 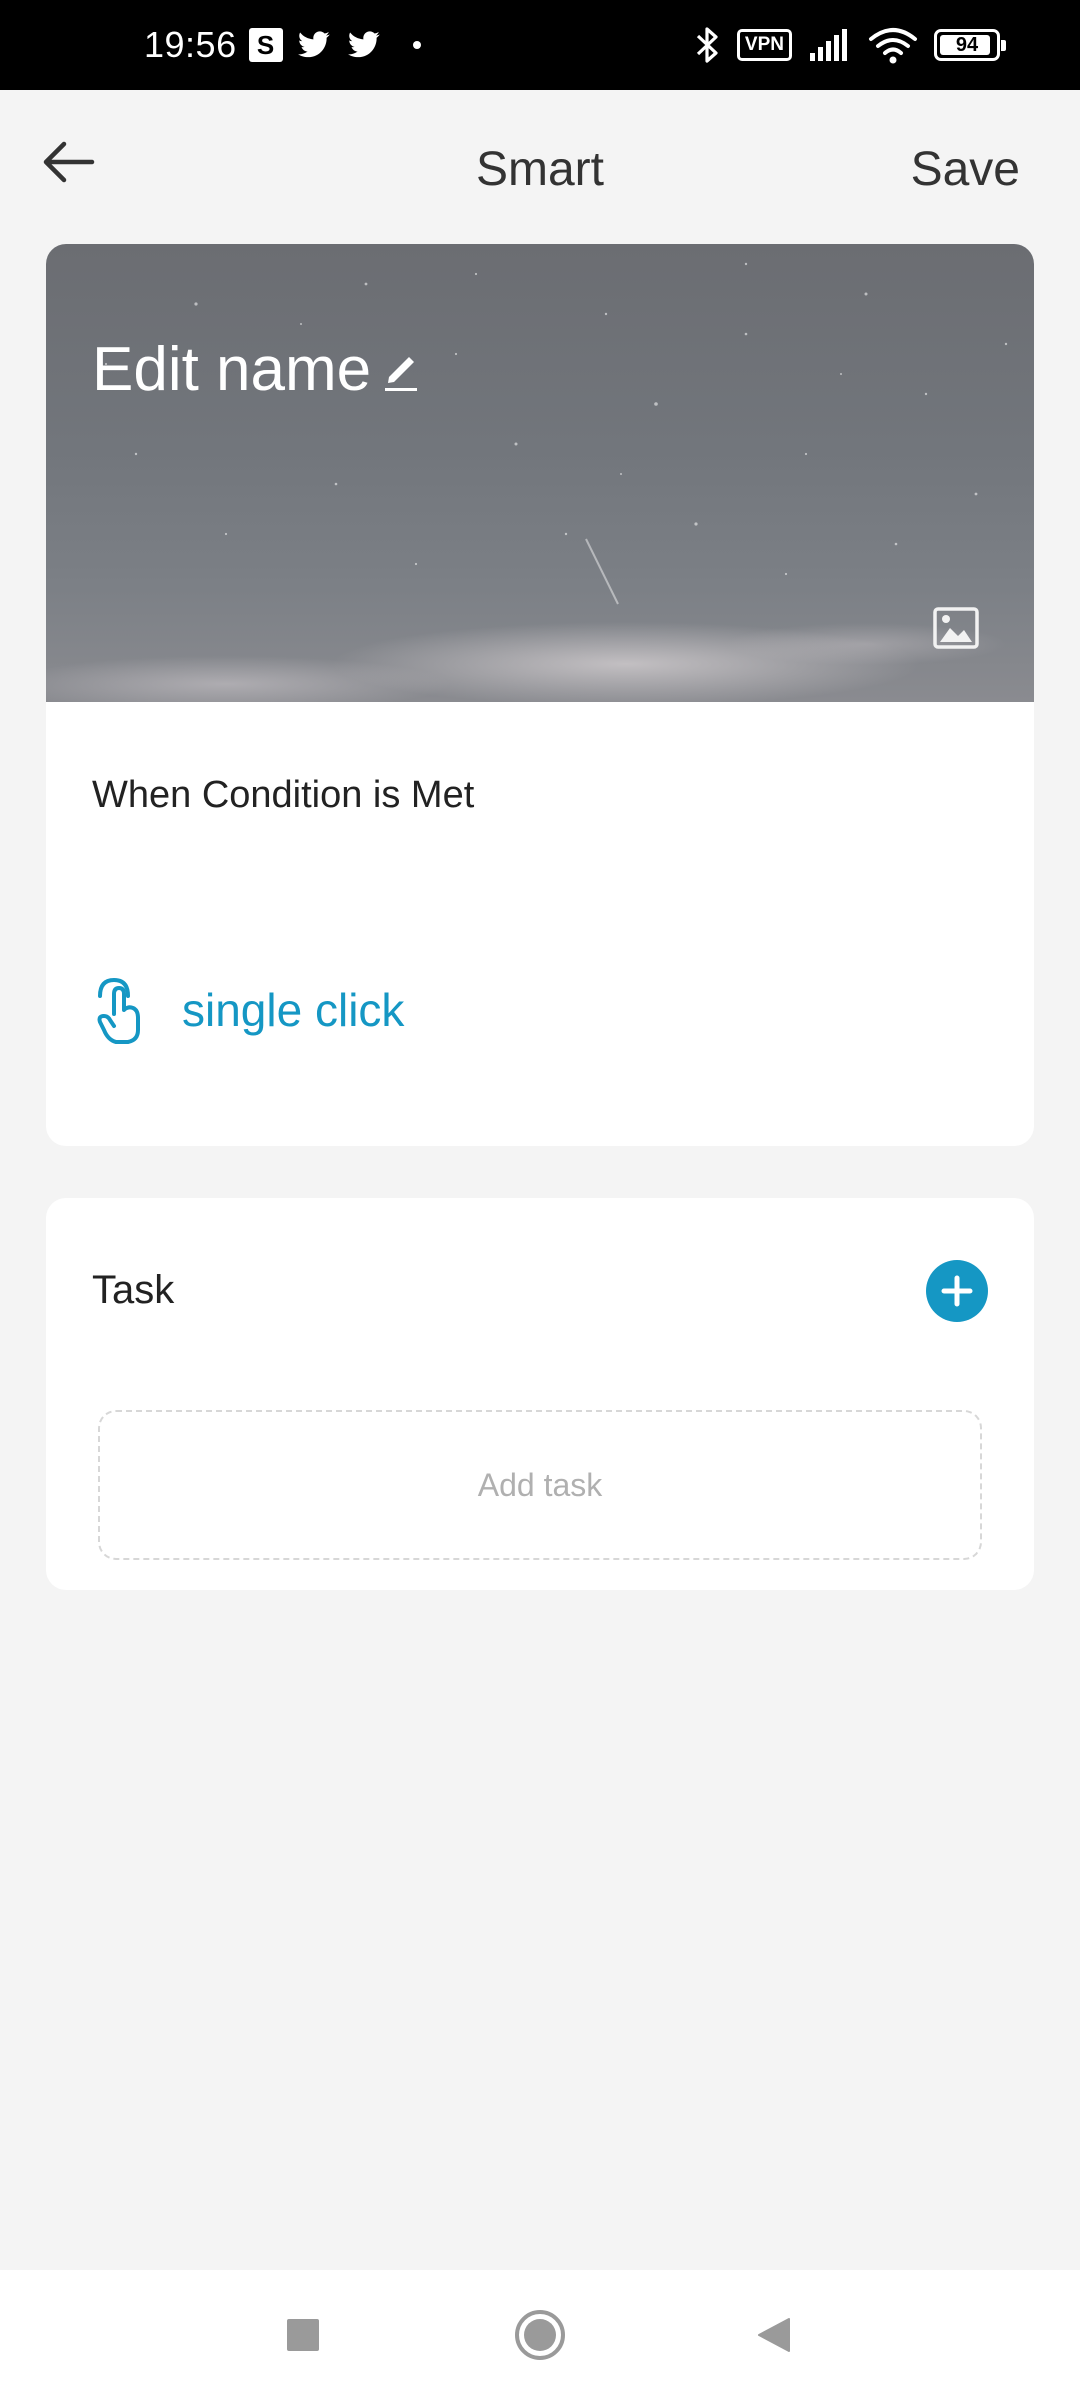 What do you see at coordinates (118, 1010) in the screenshot?
I see `hand-tap-icon` at bounding box center [118, 1010].